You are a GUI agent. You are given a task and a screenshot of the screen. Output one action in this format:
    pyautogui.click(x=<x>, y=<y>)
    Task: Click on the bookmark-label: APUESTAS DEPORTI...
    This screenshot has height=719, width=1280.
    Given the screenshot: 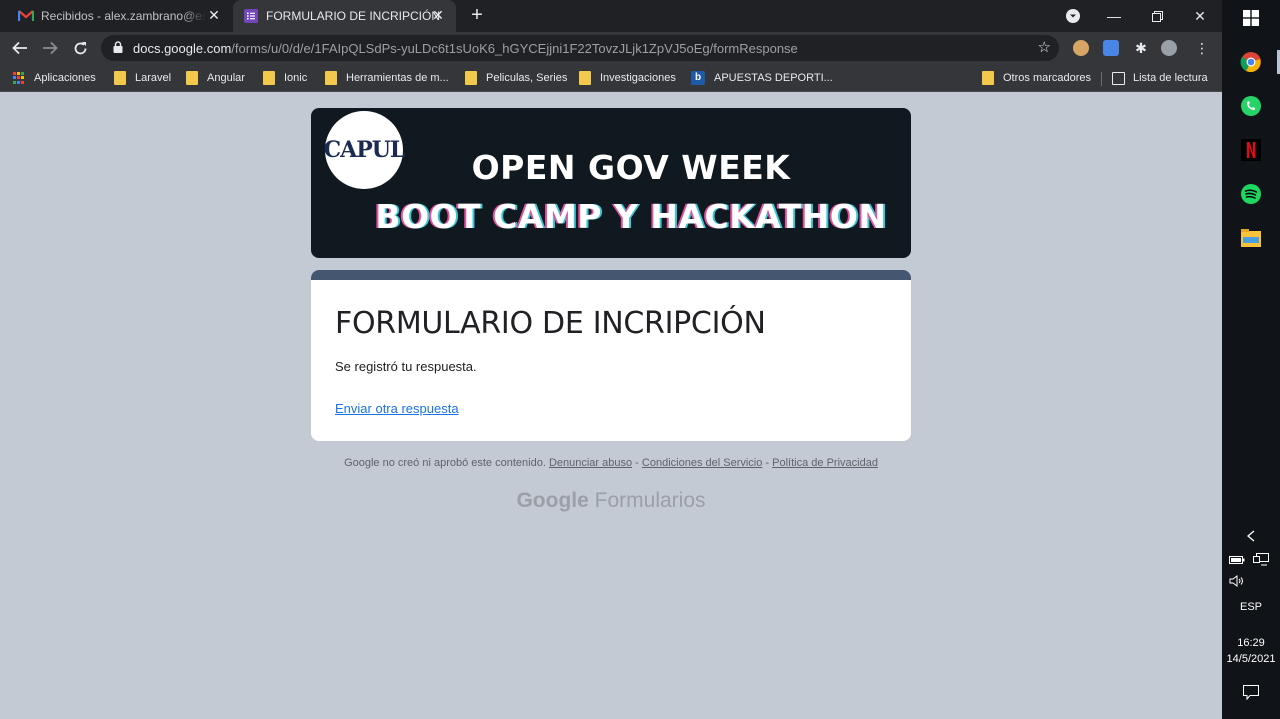 What is the action you would take?
    pyautogui.click(x=773, y=78)
    